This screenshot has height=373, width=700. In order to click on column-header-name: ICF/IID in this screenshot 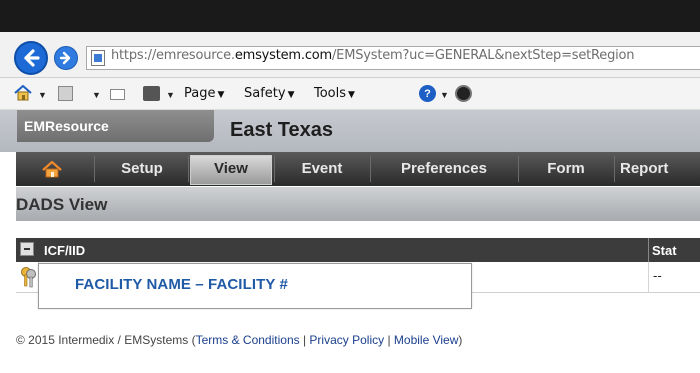, I will do `click(64, 250)`.